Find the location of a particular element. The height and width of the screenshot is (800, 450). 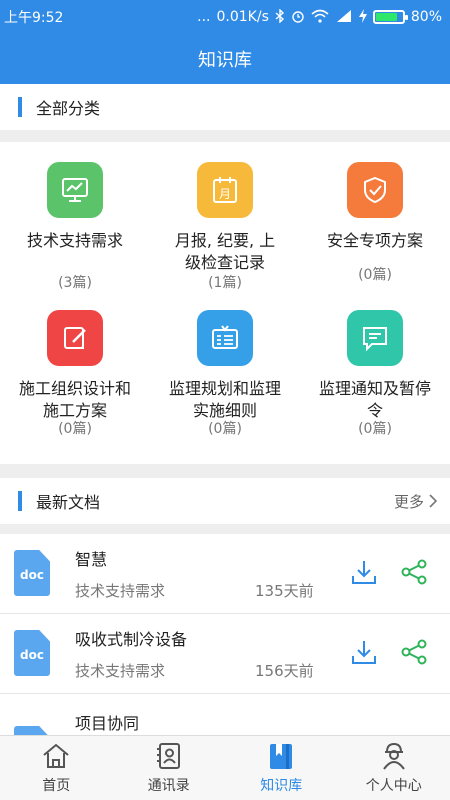

chevron-right-icon is located at coordinates (433, 501).